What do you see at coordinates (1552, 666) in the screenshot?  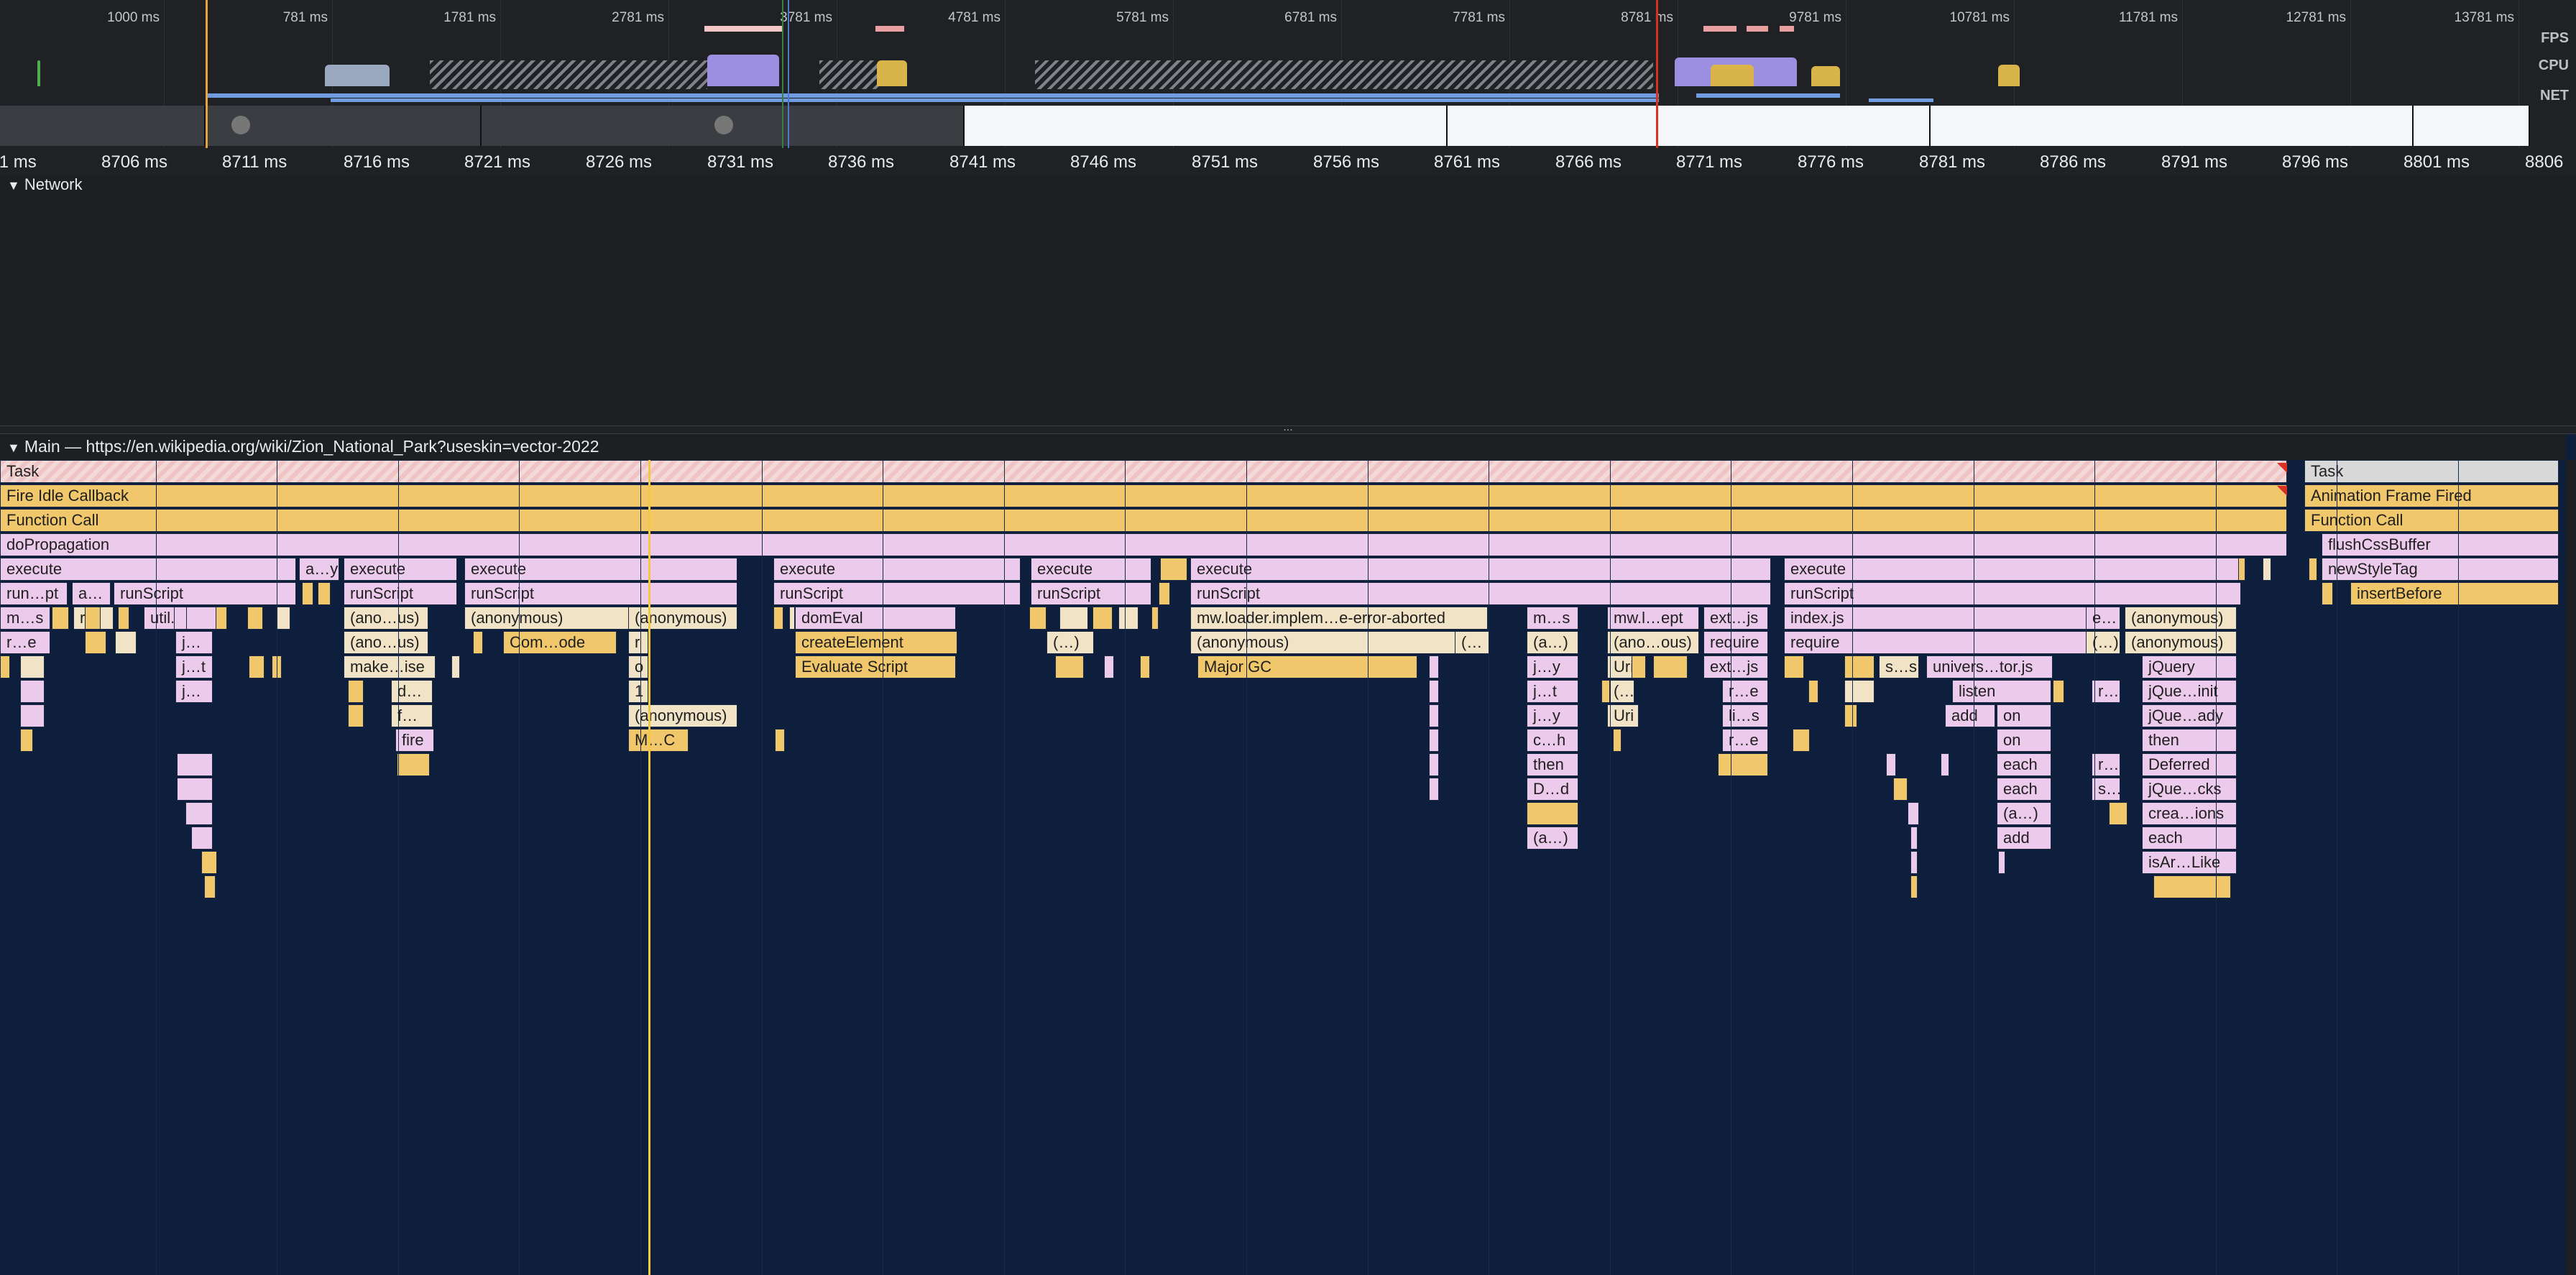 I see `flame-bar: j…y` at bounding box center [1552, 666].